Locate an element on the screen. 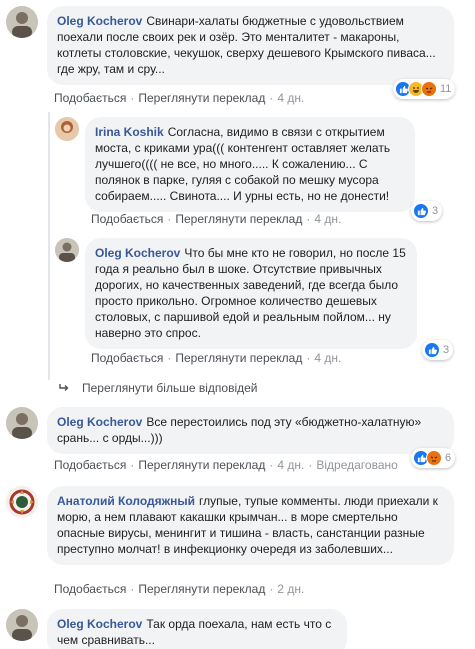 This screenshot has width=475, height=649. reactions-count: 6 is located at coordinates (448, 458).